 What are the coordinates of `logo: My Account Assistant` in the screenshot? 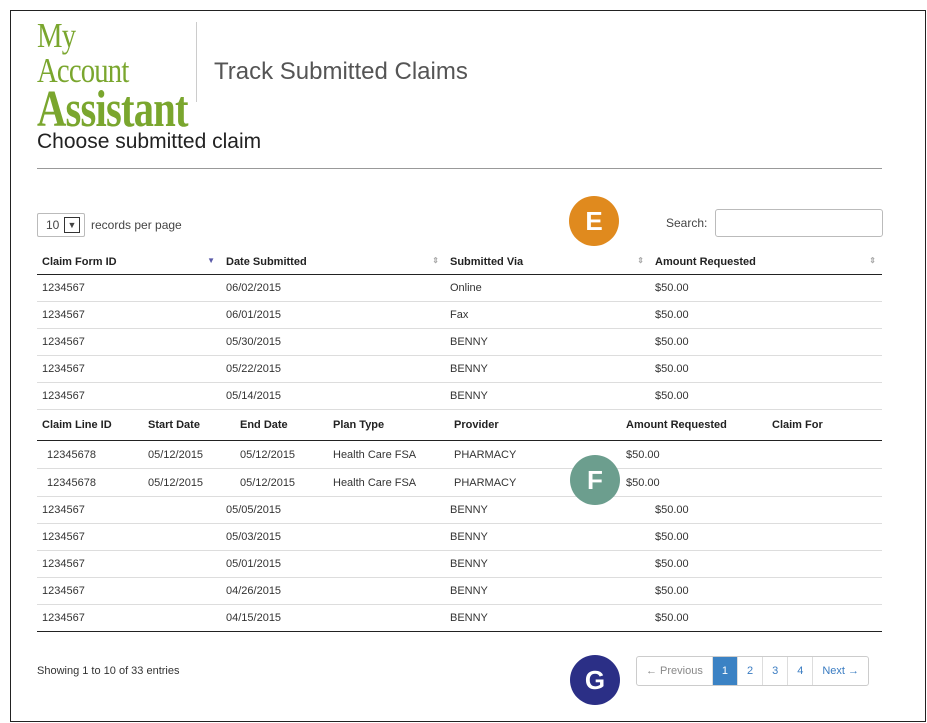 It's located at (113, 77).